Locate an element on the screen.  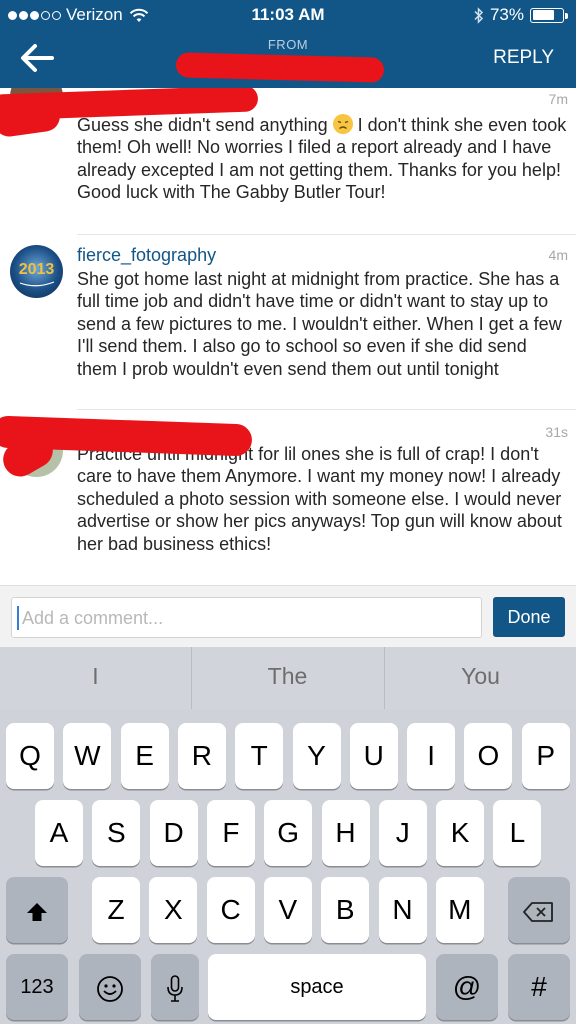
comment-time: 7m is located at coordinates (558, 99).